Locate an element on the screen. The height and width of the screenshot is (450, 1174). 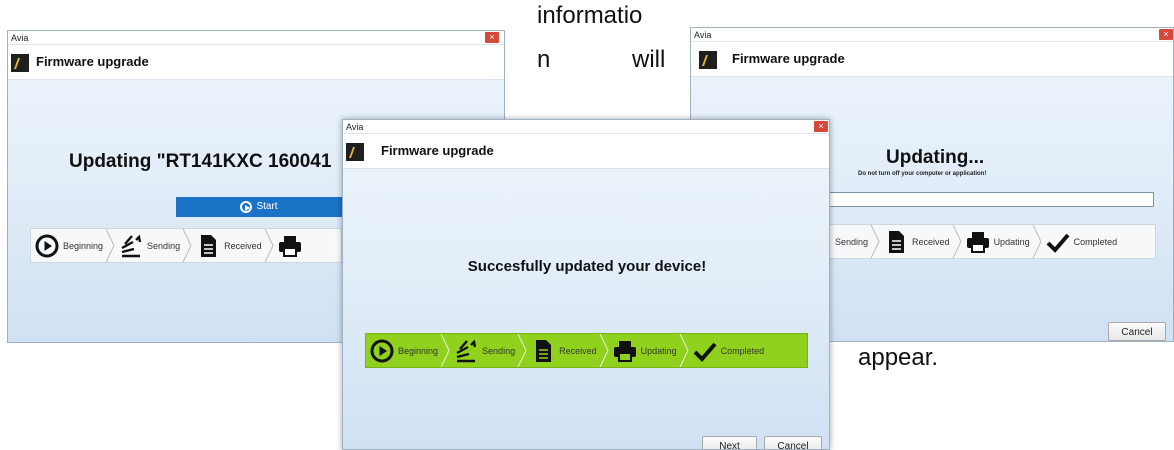
step-updating is located at coordinates (294, 245).